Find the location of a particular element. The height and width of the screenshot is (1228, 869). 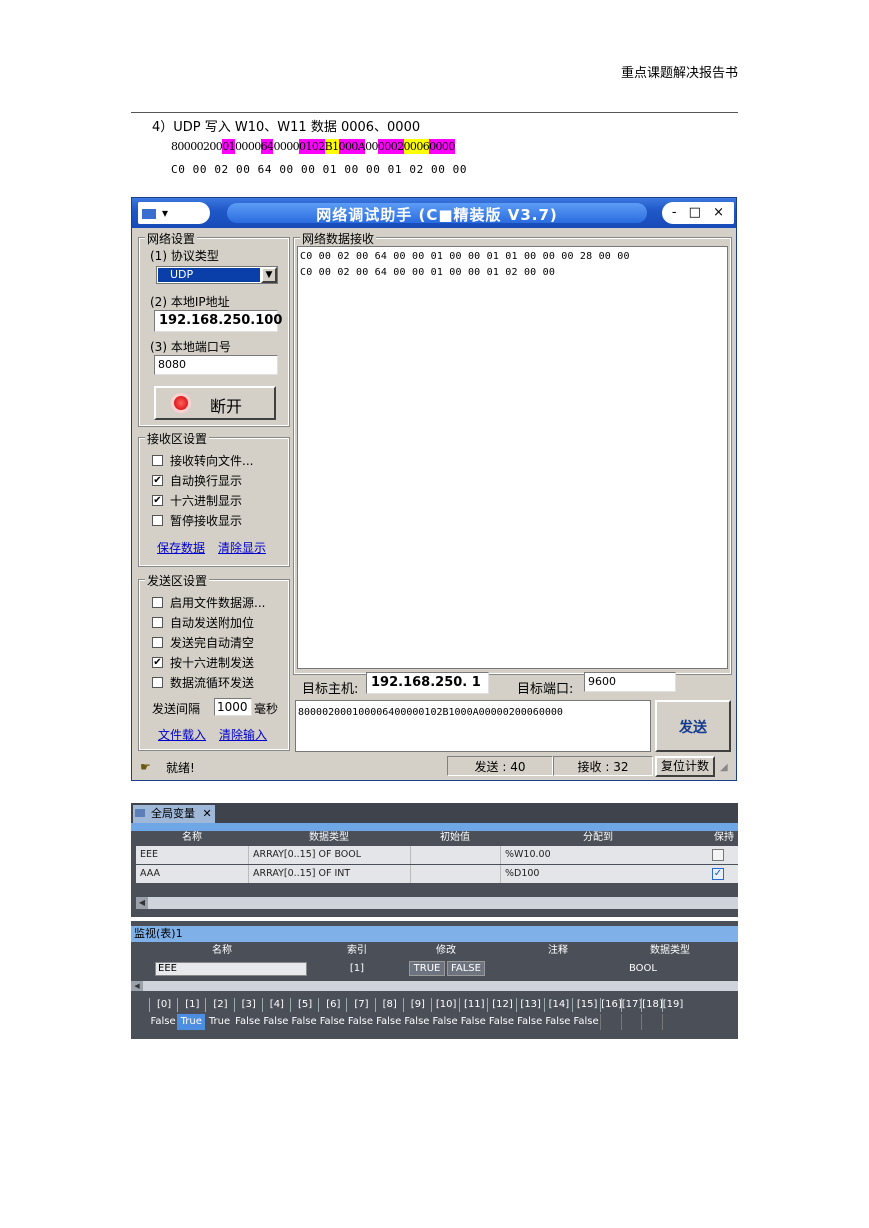

local-port-input: 8080 is located at coordinates (216, 365).